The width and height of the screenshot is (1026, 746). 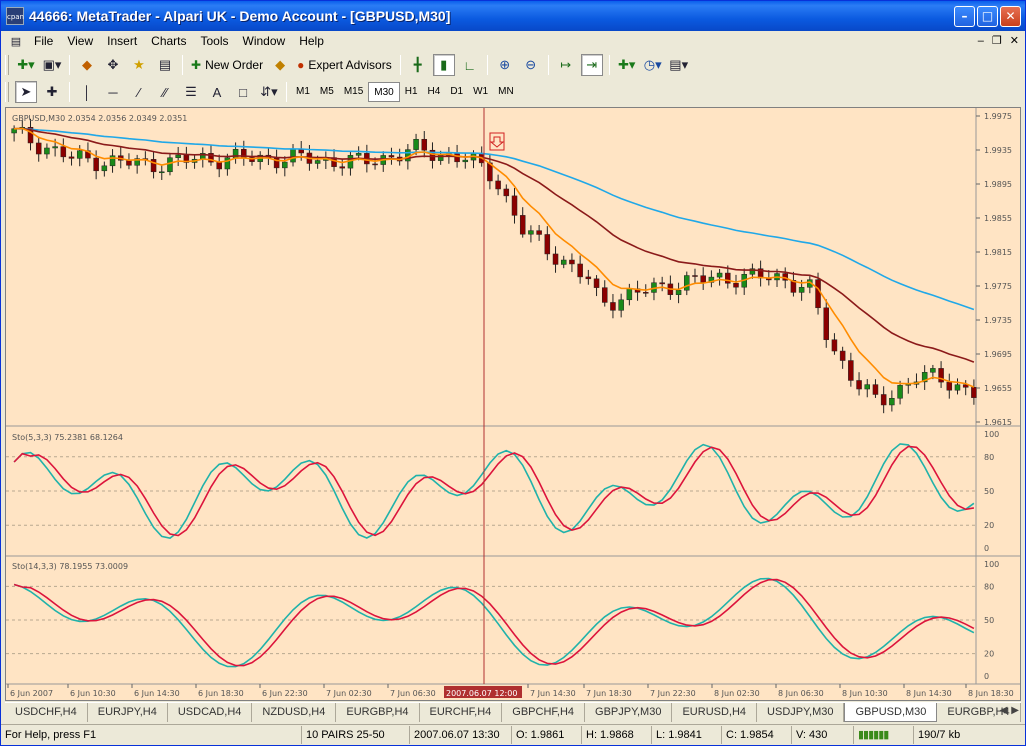 I want to click on toolbar-separator, so click(x=609, y=65).